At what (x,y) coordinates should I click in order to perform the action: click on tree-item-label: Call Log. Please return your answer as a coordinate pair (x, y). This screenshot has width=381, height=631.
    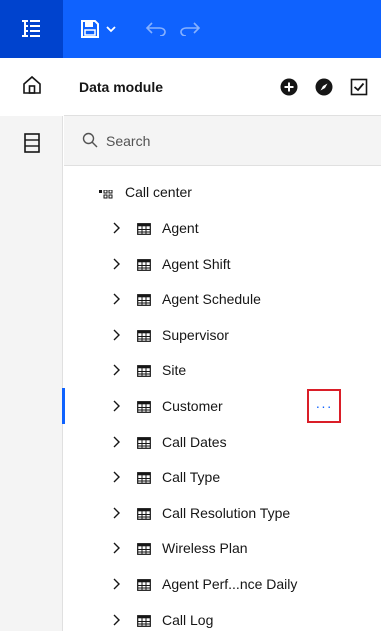
    Looking at the image, I should click on (188, 619).